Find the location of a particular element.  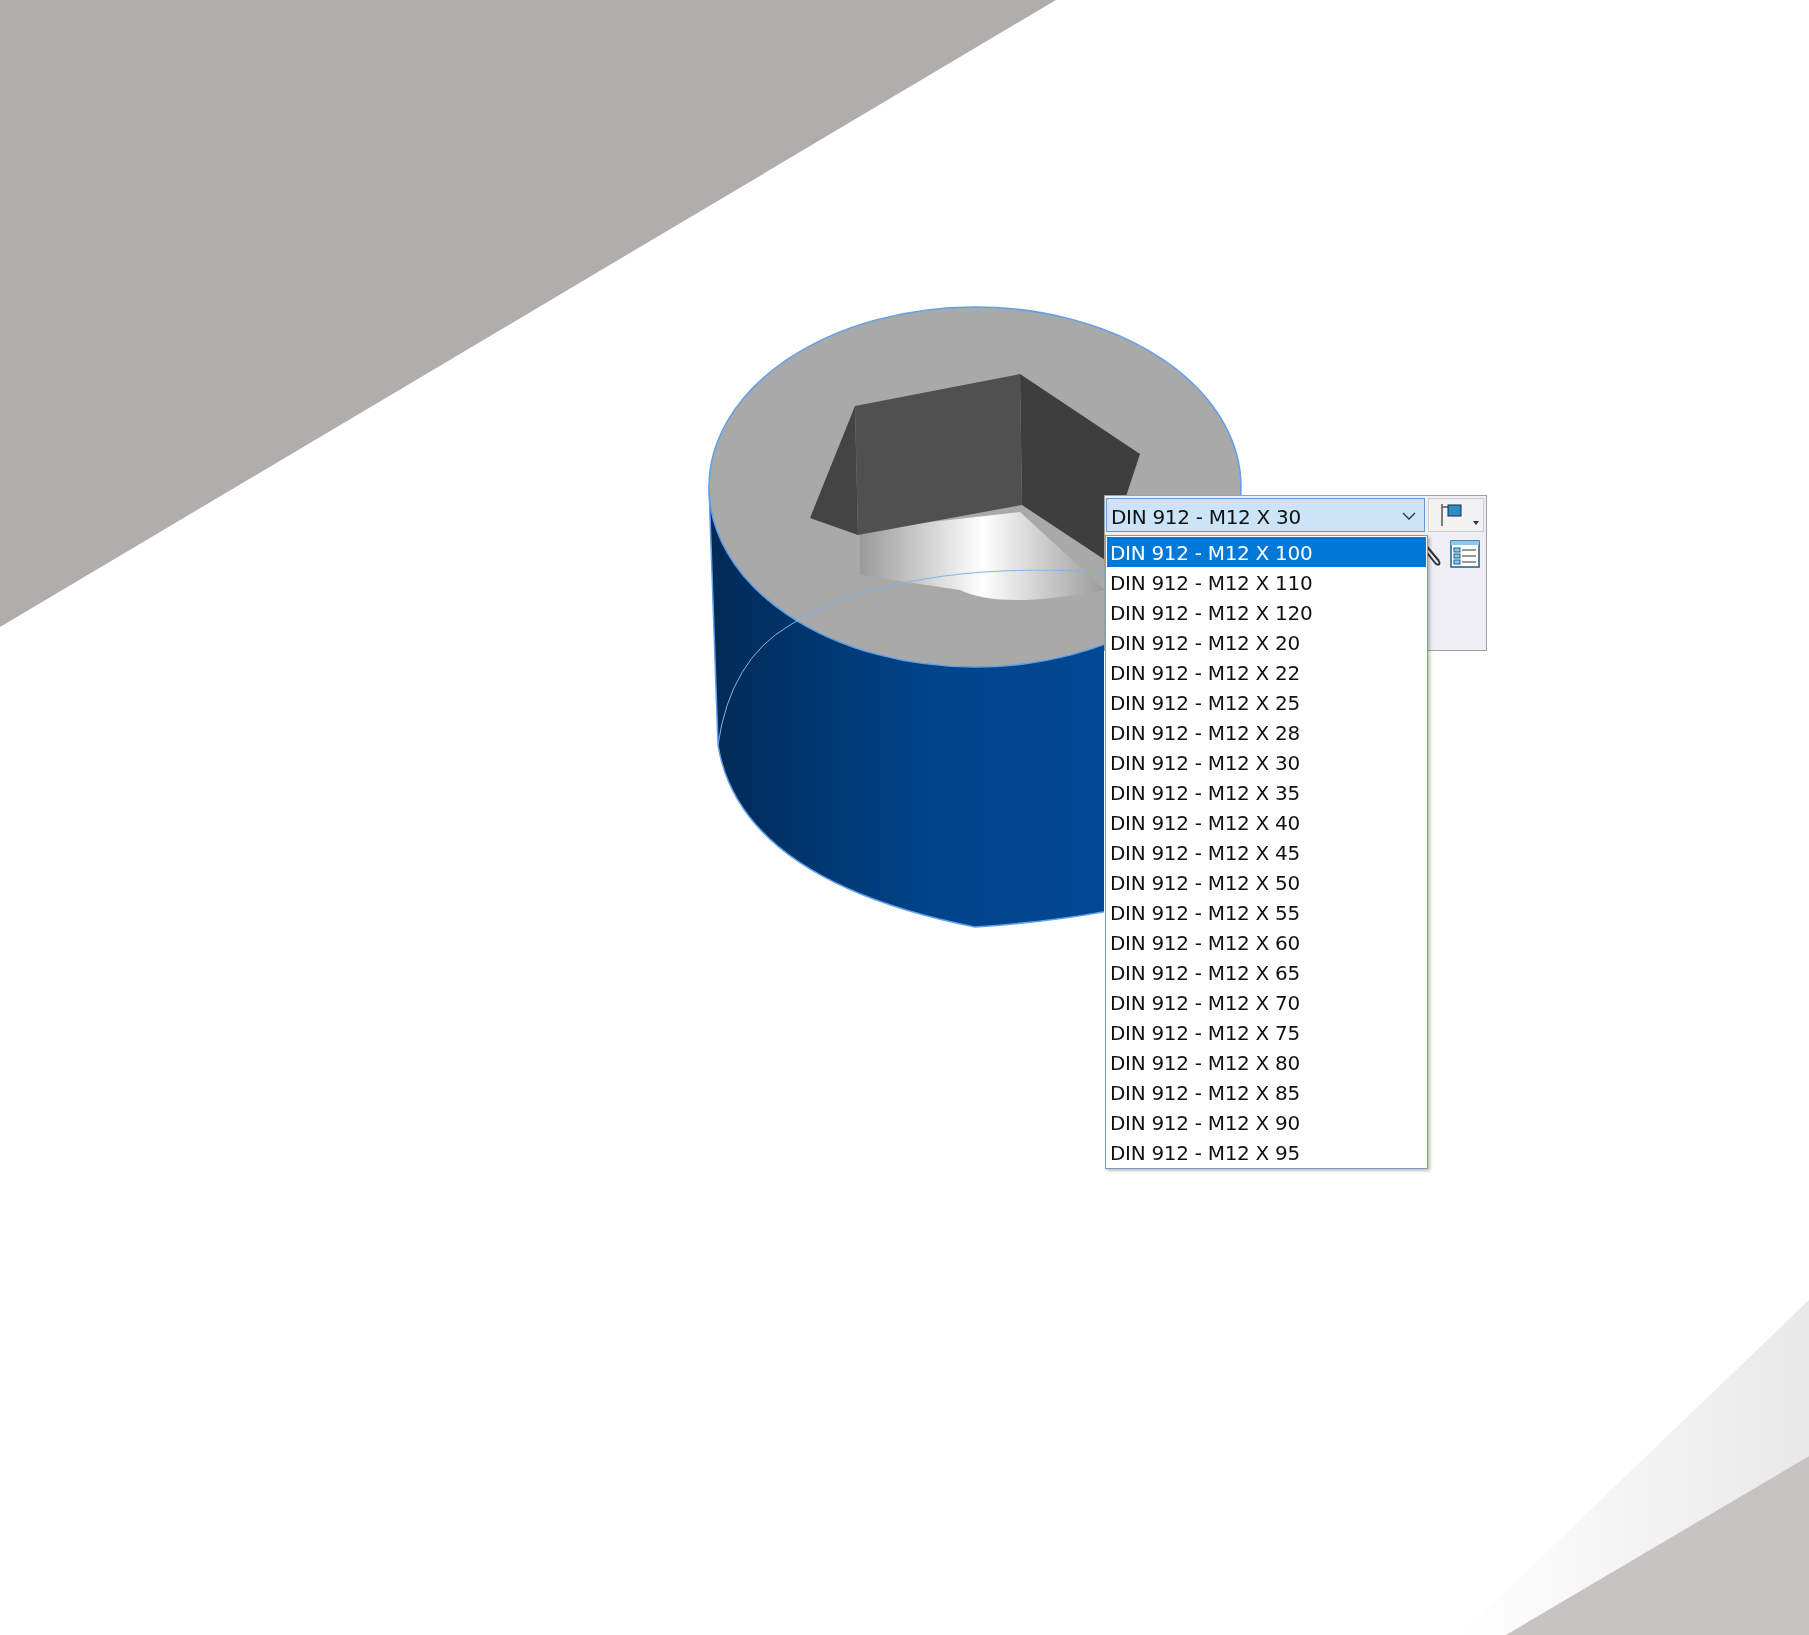

configuration-dropdown: DIN 912 - M12 X 30 is located at coordinates (1266, 515).